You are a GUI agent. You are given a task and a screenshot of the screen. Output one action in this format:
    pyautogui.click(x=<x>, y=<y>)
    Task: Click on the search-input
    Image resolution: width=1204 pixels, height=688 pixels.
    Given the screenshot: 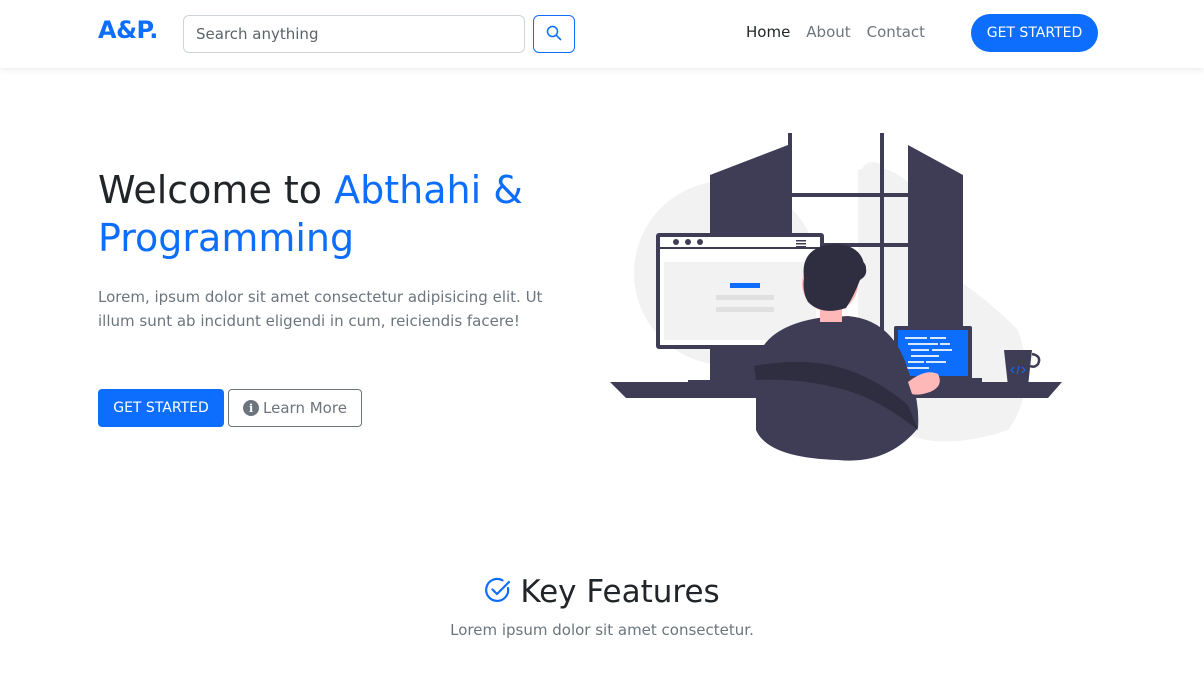 What is the action you would take?
    pyautogui.click(x=354, y=34)
    